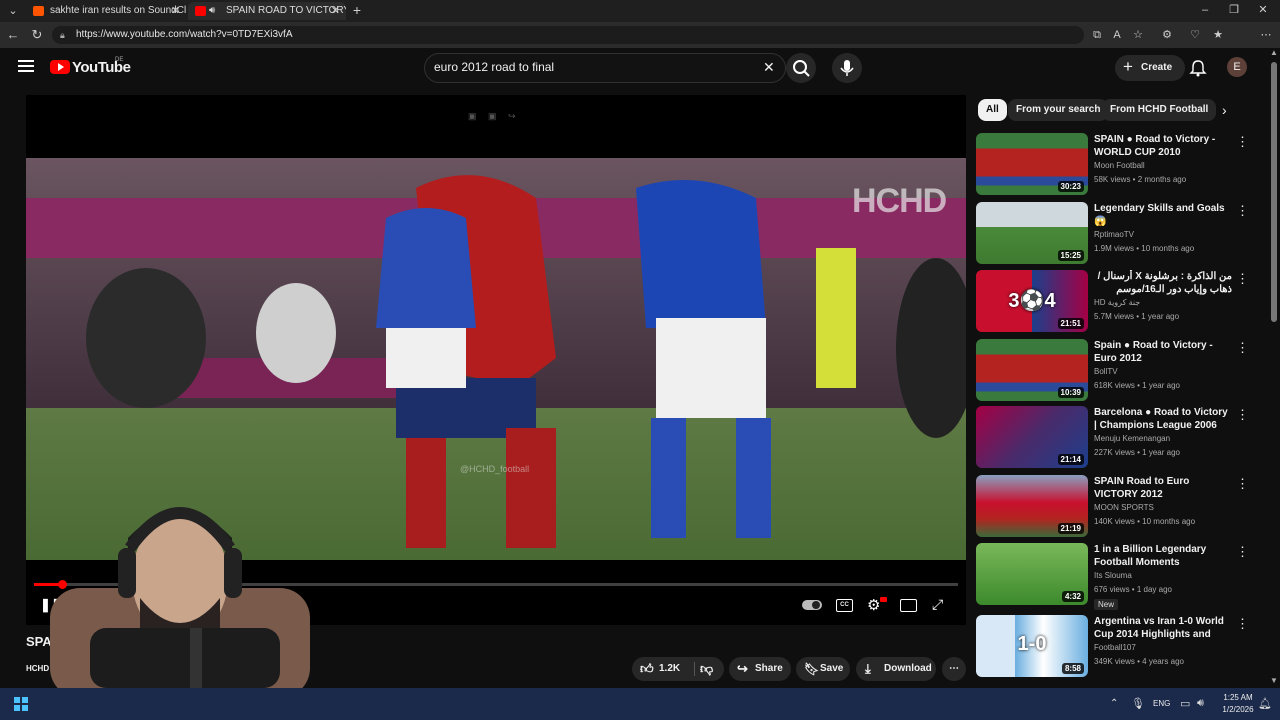  Describe the element at coordinates (1195, 35) in the screenshot. I see `browser-essentials-icon: ♡` at that location.